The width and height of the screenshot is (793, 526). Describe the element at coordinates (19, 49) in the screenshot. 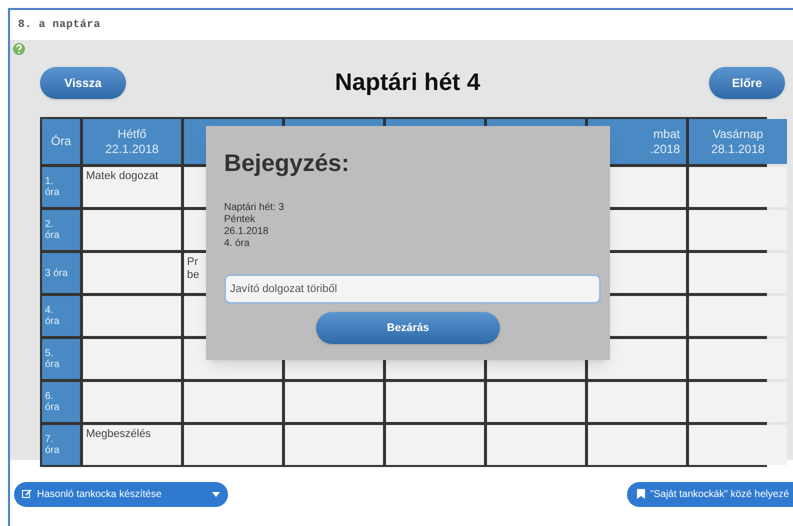

I see `help-icon` at that location.